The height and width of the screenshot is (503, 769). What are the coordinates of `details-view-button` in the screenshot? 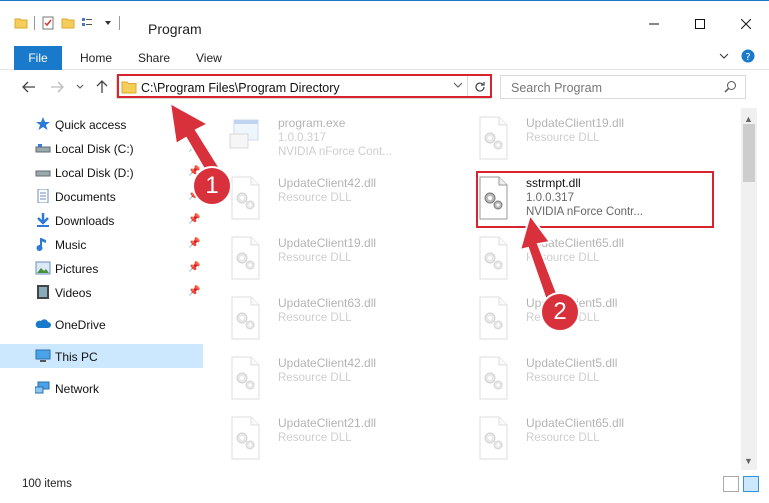 It's located at (731, 484).